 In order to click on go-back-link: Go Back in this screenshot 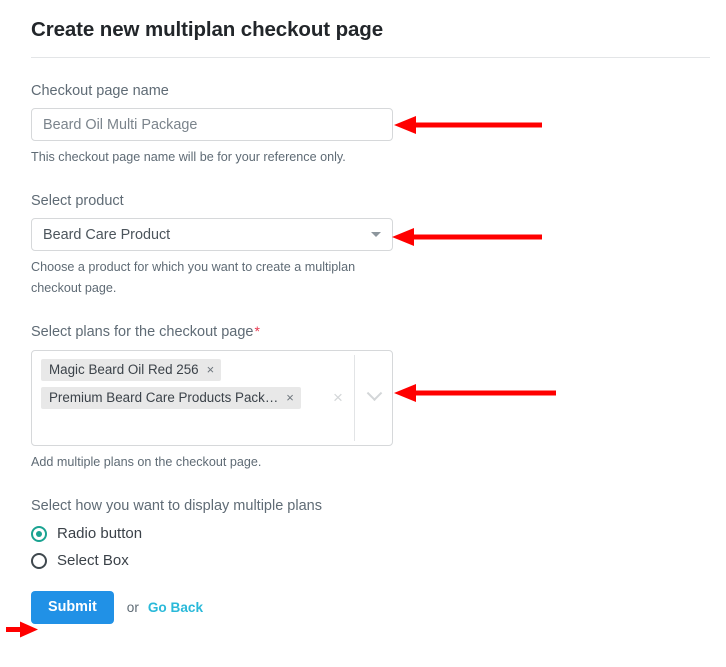, I will do `click(175, 607)`.